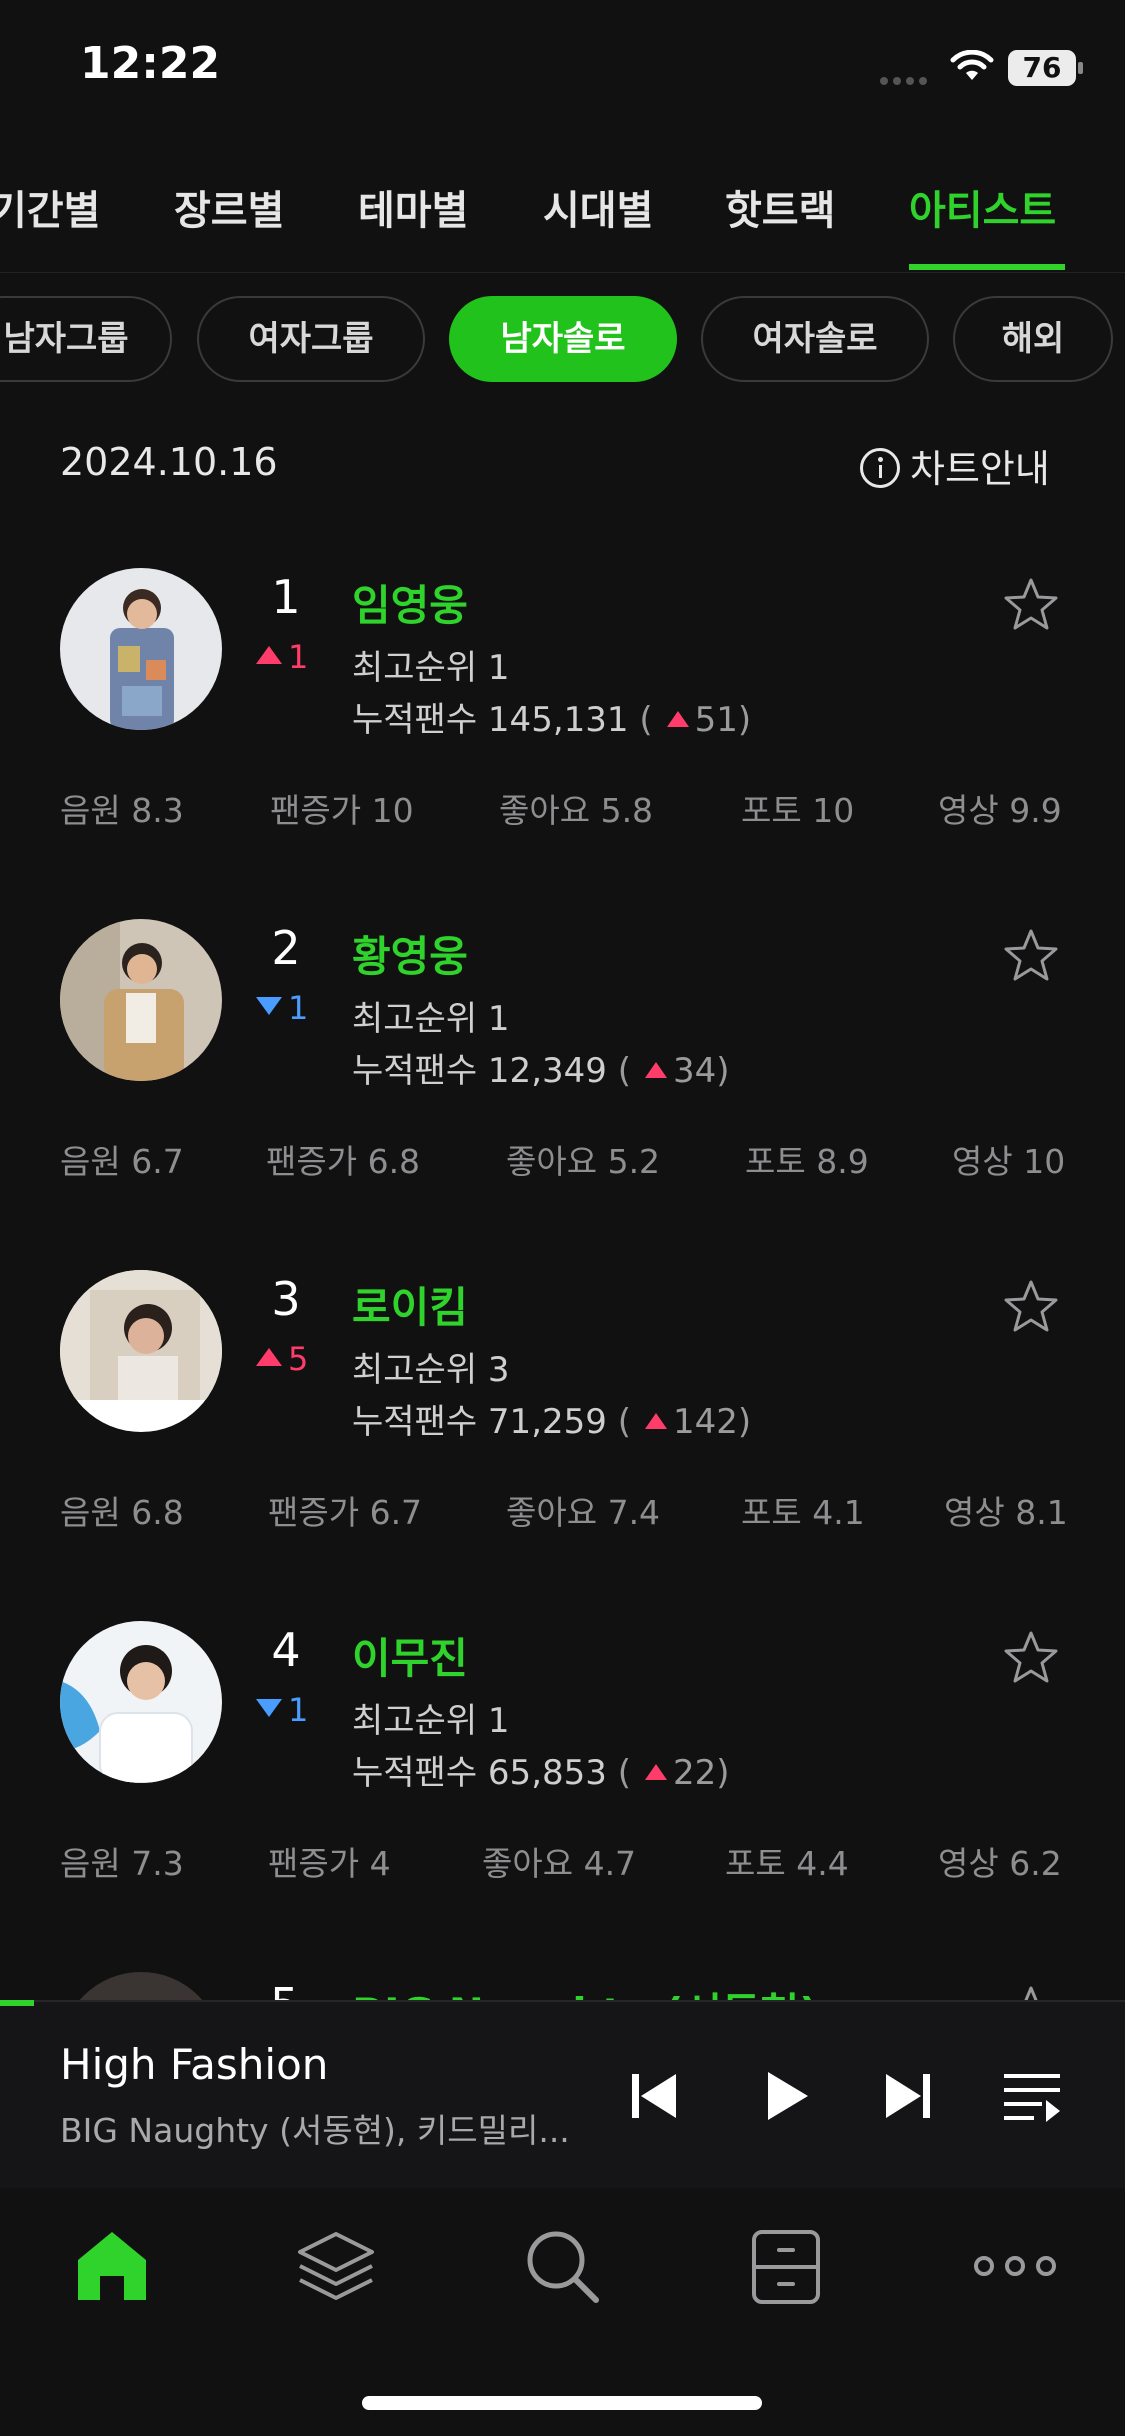 This screenshot has height=2436, width=1125. What do you see at coordinates (563, 339) in the screenshot?
I see `chip-male-solo: 남자솔로` at bounding box center [563, 339].